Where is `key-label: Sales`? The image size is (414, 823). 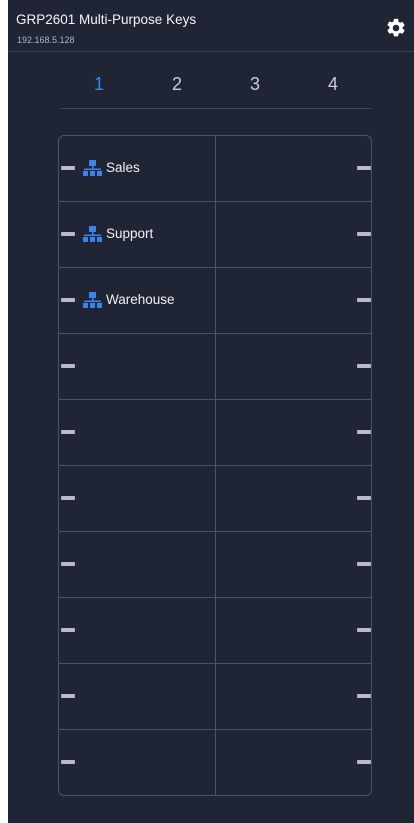 key-label: Sales is located at coordinates (123, 167).